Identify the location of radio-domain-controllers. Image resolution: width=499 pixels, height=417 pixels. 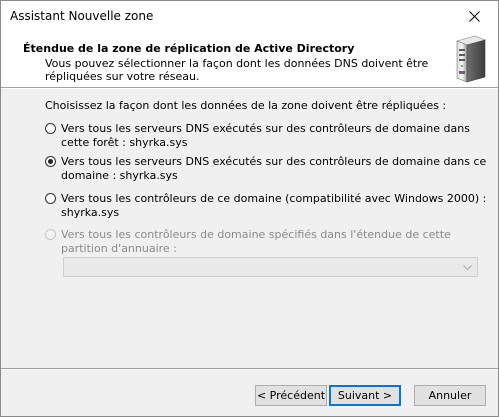
(50, 198).